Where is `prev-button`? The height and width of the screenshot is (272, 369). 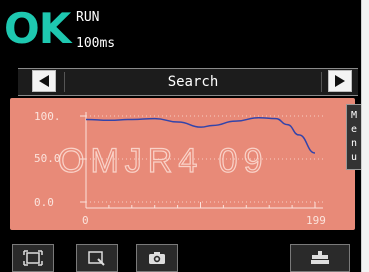 prev-button is located at coordinates (44, 81).